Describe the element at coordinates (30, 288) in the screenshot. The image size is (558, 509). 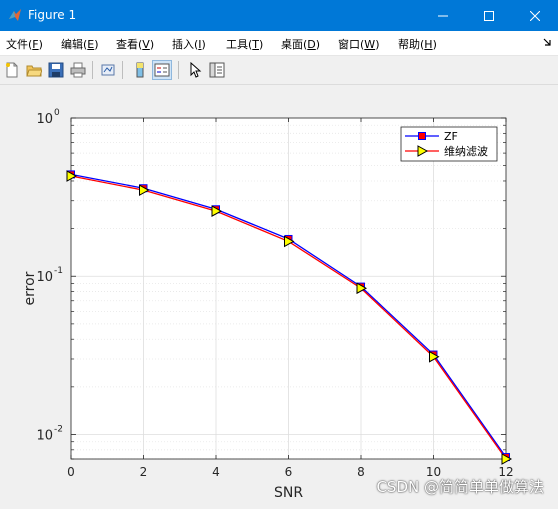
I see `y-axis-label: error` at that location.